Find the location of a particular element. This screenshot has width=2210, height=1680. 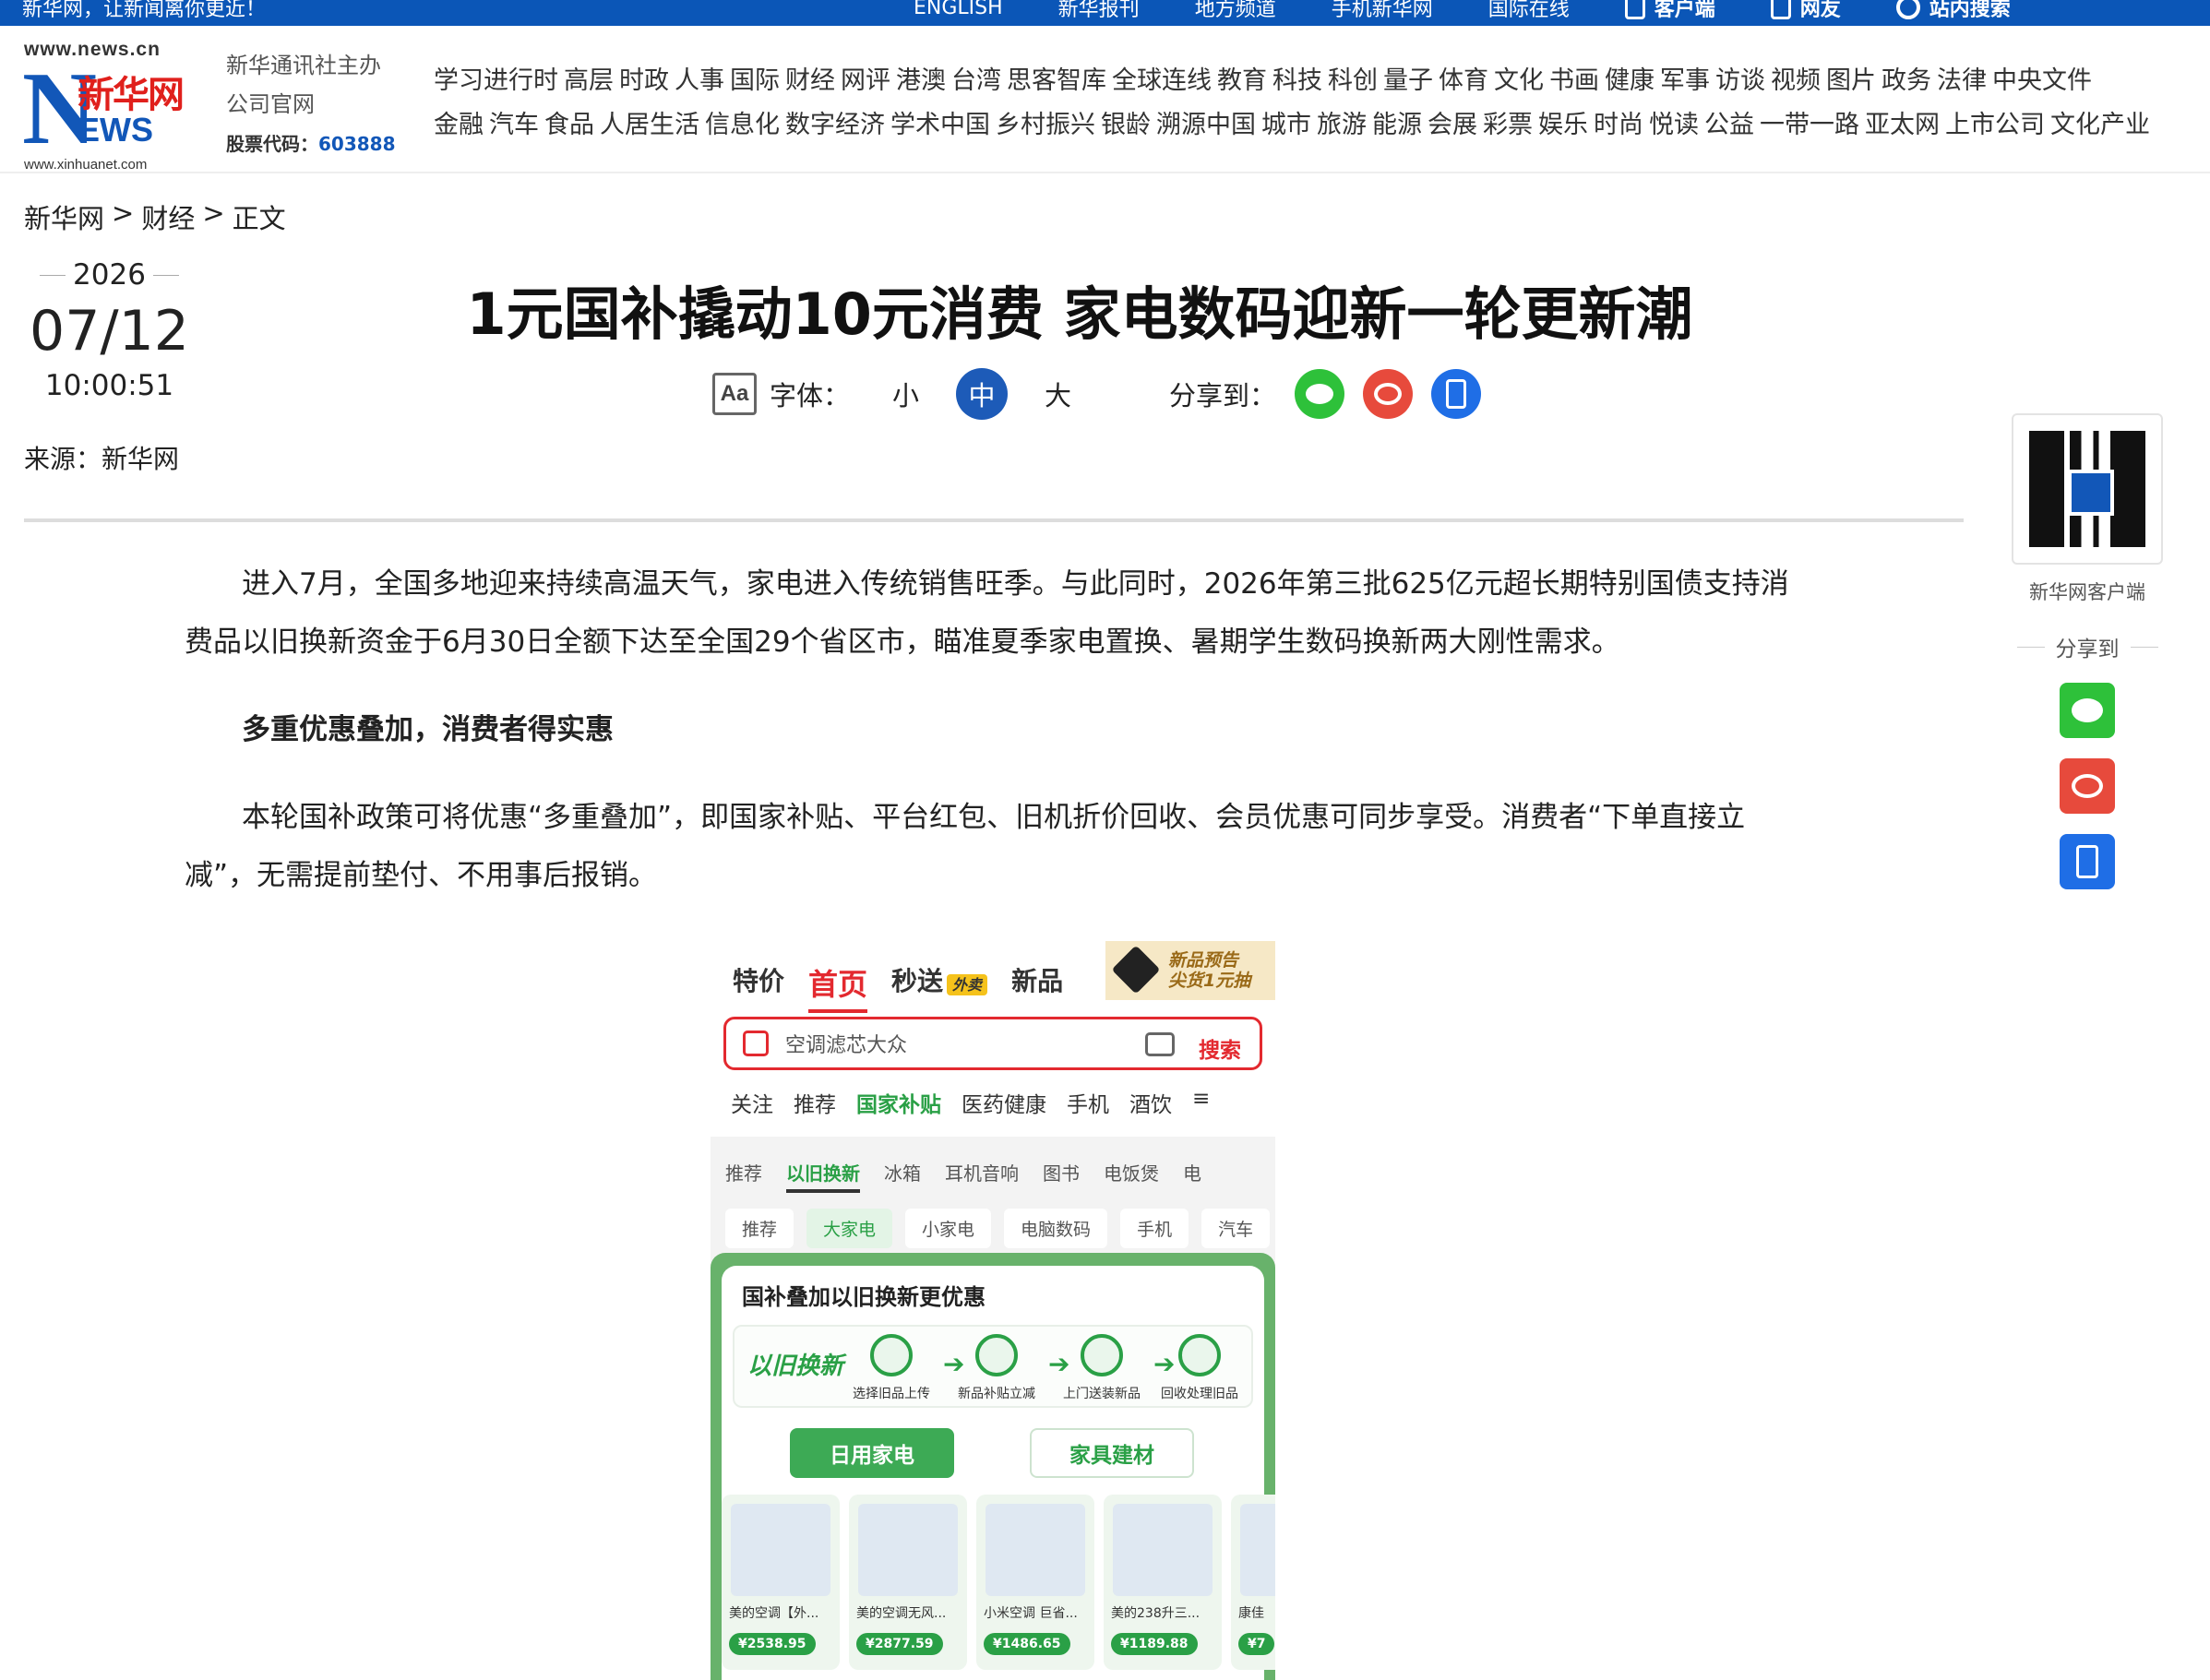

app-nav-item: 酒饮 is located at coordinates (1150, 1105).